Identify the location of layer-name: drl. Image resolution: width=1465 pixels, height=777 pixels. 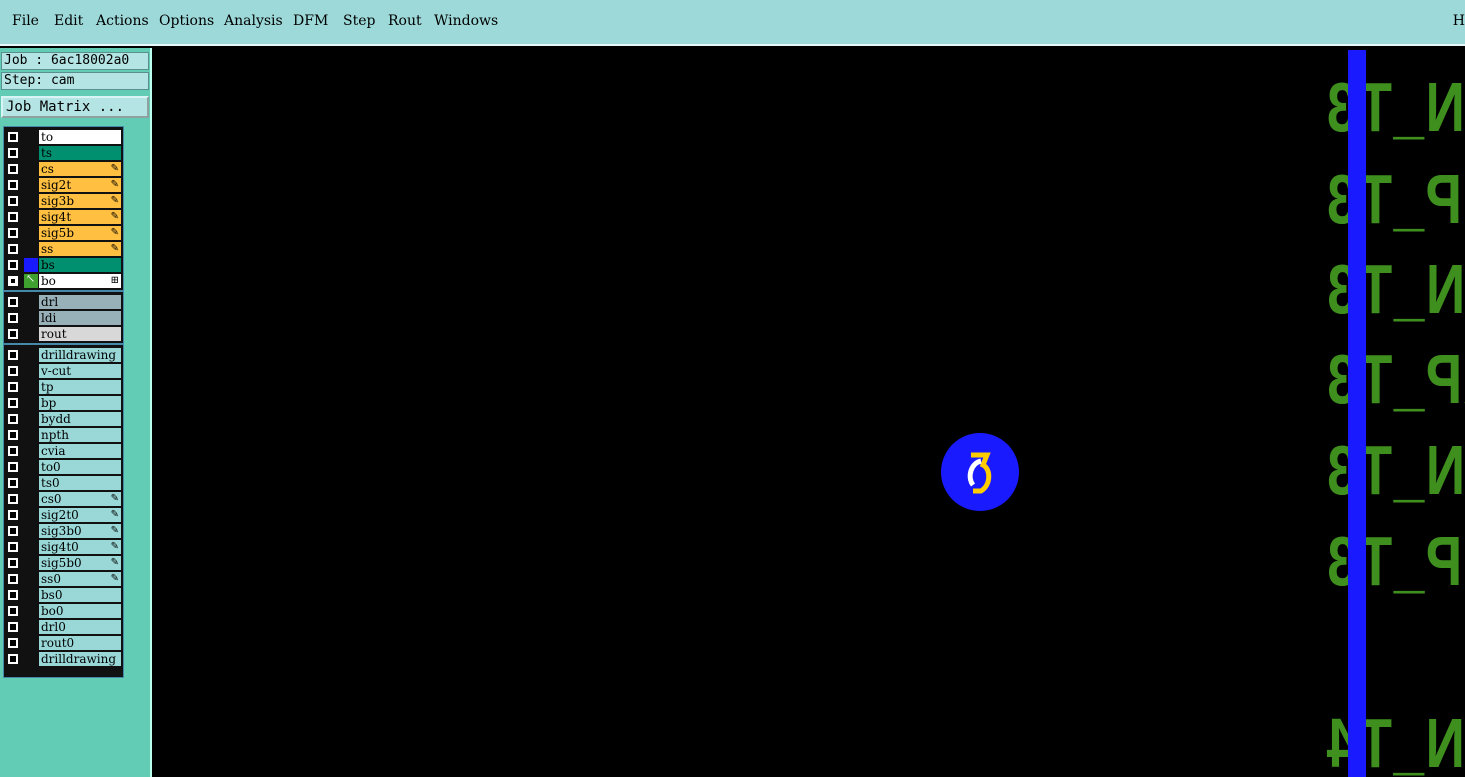
(80, 302).